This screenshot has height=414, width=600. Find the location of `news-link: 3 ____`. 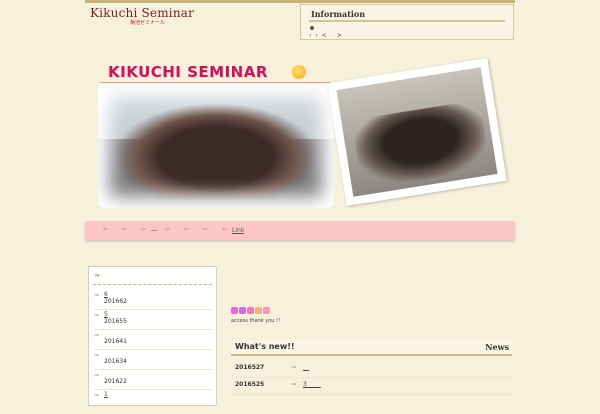

news-link: 3 ____ is located at coordinates (312, 384).